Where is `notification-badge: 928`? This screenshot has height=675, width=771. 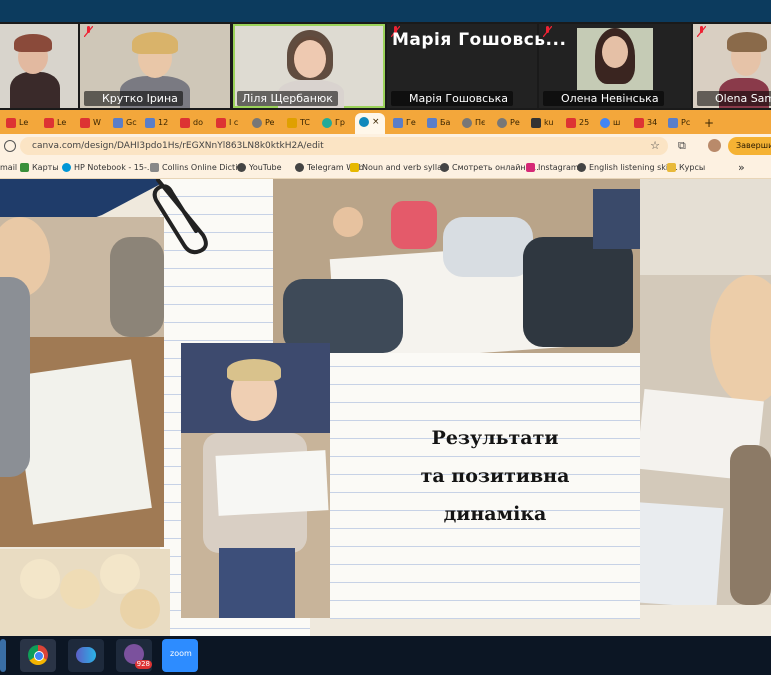 notification-badge: 928 is located at coordinates (143, 664).